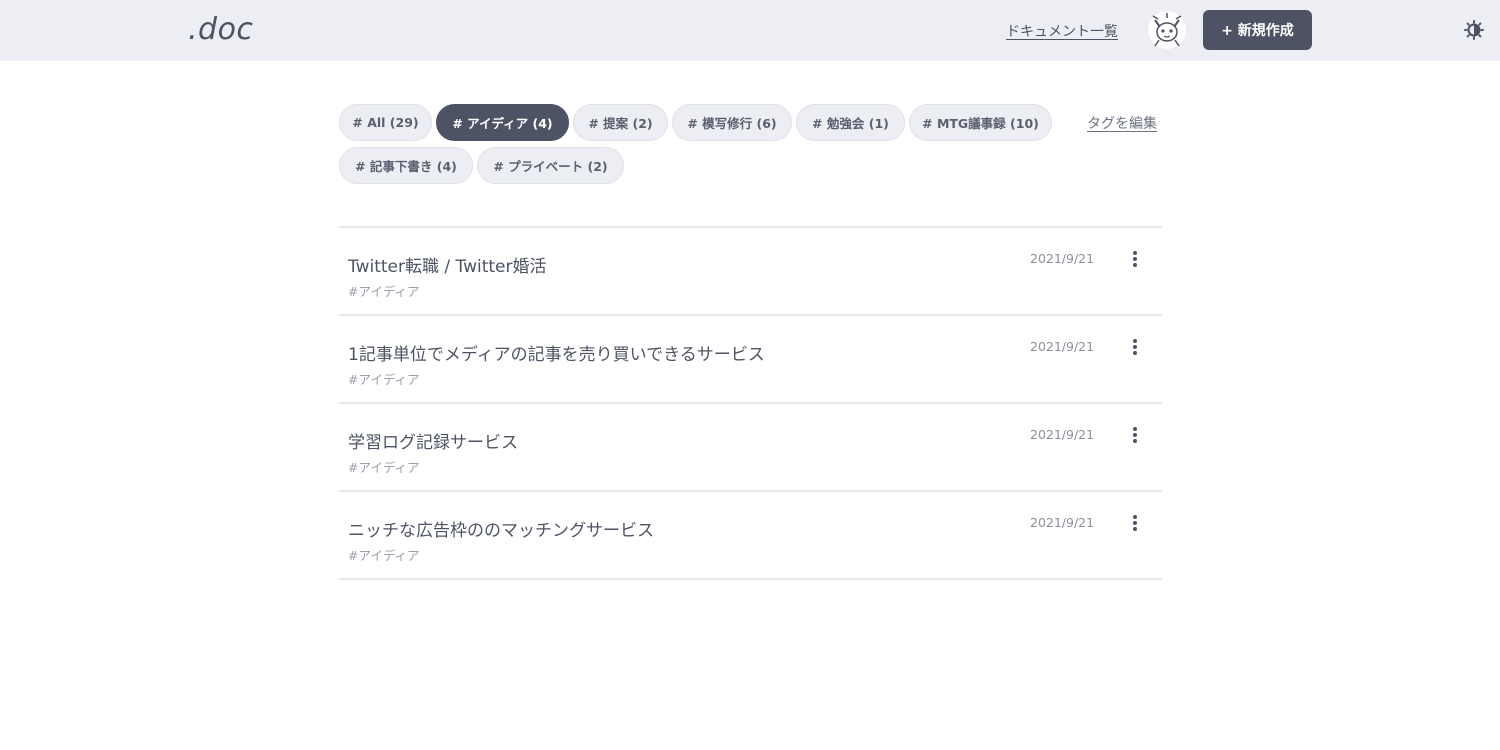 This screenshot has width=1500, height=750. What do you see at coordinates (620, 122) in the screenshot?
I see `tag-proposal: # 提案 (2)` at bounding box center [620, 122].